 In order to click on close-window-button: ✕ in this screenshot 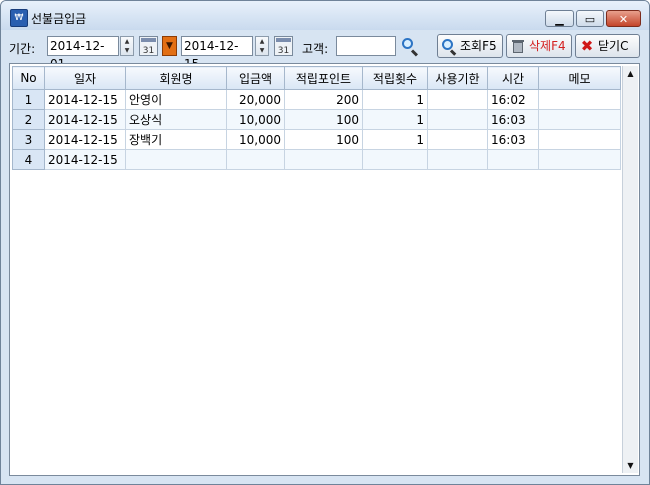, I will do `click(623, 18)`.